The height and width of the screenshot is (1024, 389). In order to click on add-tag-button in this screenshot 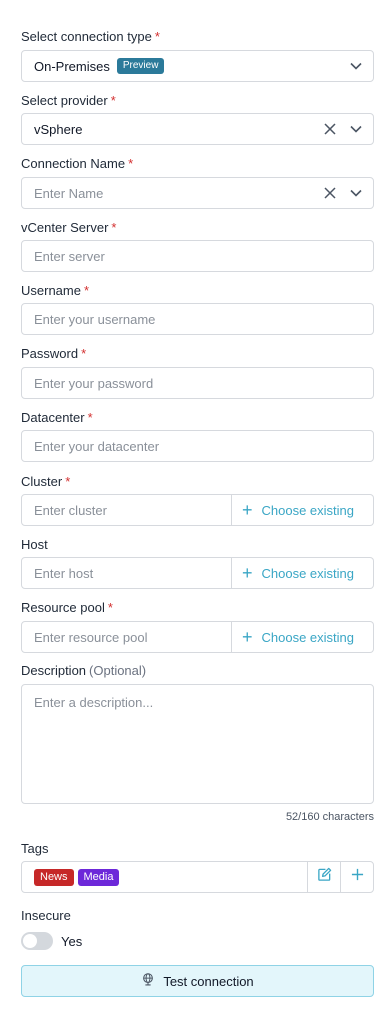, I will do `click(356, 877)`.